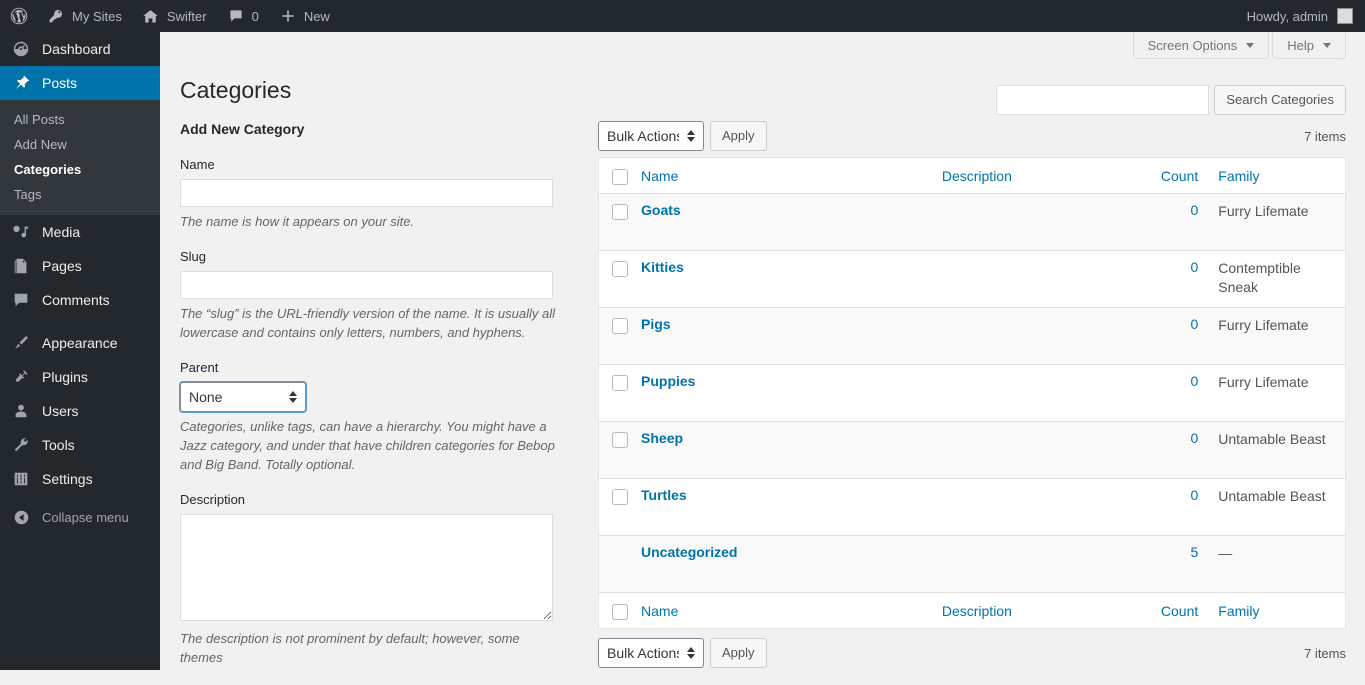 The image size is (1365, 685). I want to click on category-name-link: Turtles, so click(664, 495).